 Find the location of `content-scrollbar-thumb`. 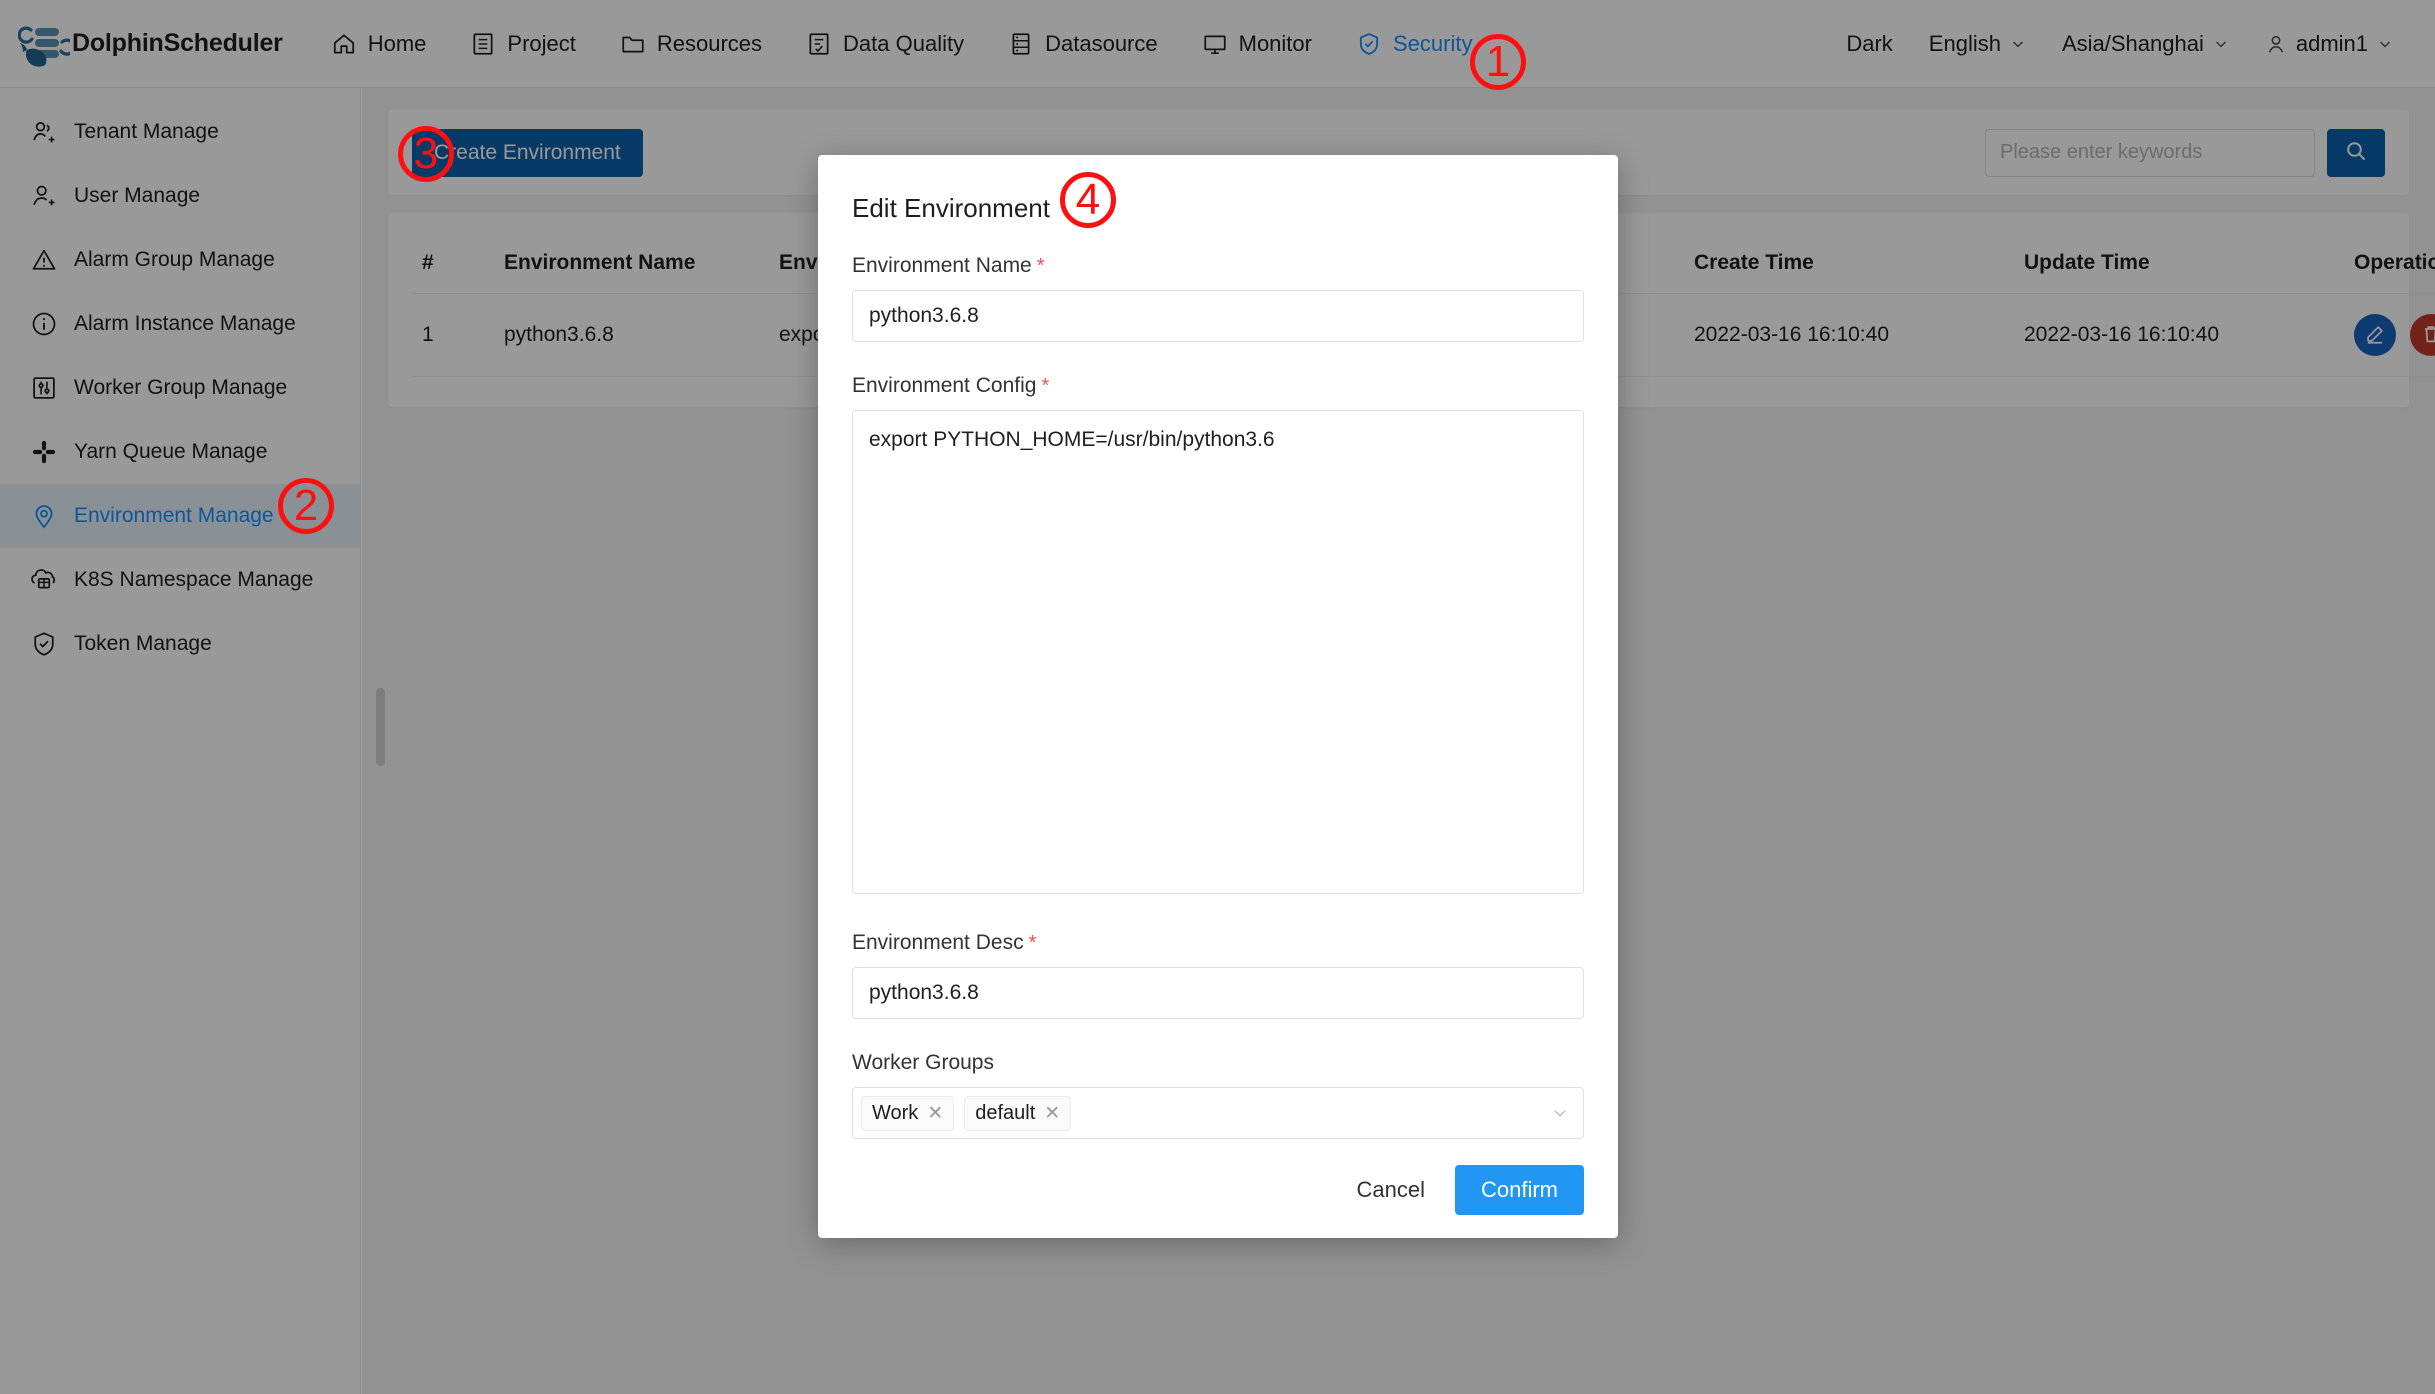

content-scrollbar-thumb is located at coordinates (380, 727).